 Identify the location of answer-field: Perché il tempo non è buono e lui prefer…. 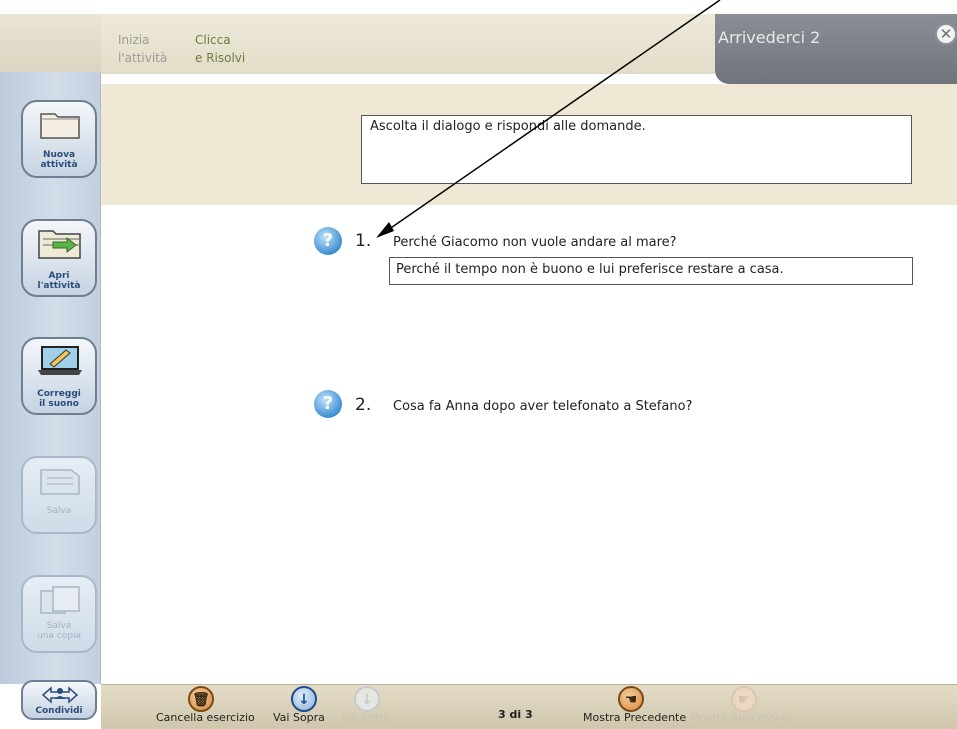
(651, 271).